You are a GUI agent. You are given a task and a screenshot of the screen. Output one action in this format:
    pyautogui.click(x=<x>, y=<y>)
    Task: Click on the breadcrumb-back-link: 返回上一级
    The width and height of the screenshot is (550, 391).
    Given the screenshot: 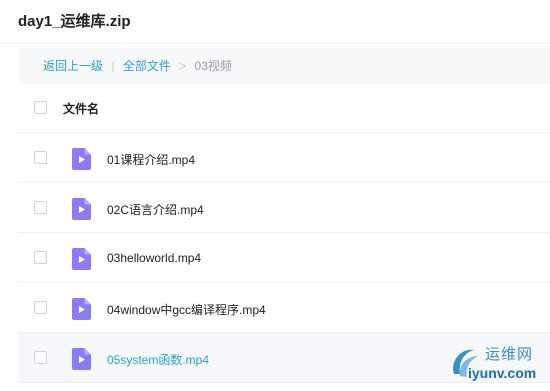 What is the action you would take?
    pyautogui.click(x=73, y=66)
    